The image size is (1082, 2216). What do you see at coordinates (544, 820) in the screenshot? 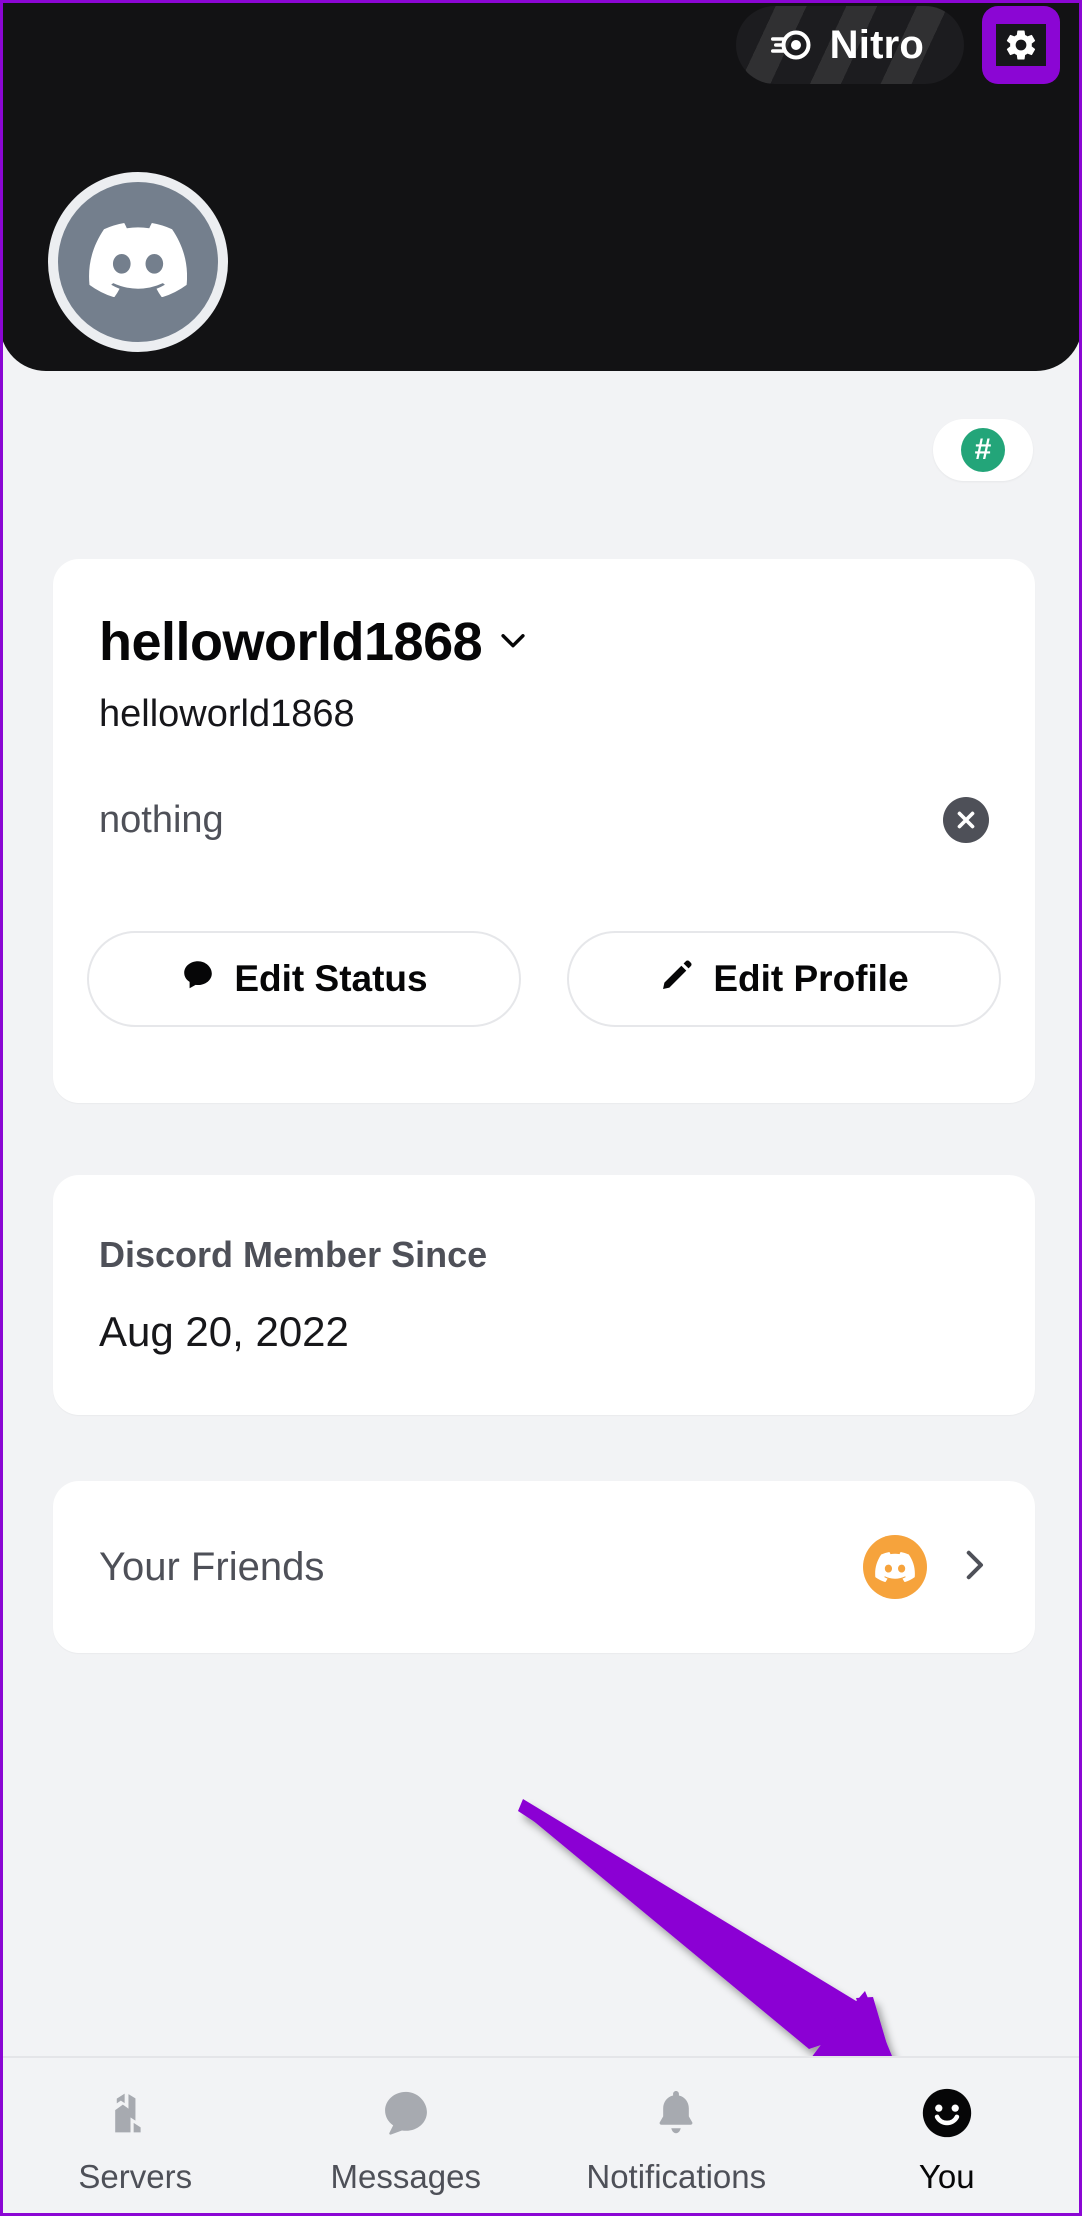
I see `custom-status-row: nothing` at bounding box center [544, 820].